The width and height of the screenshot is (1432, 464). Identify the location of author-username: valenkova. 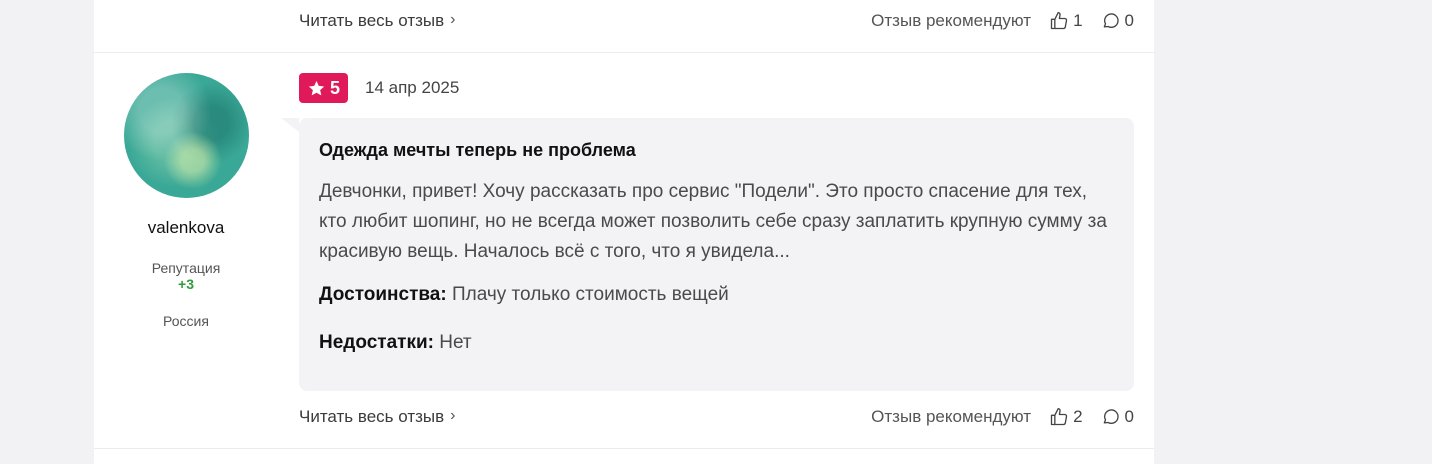
(186, 228).